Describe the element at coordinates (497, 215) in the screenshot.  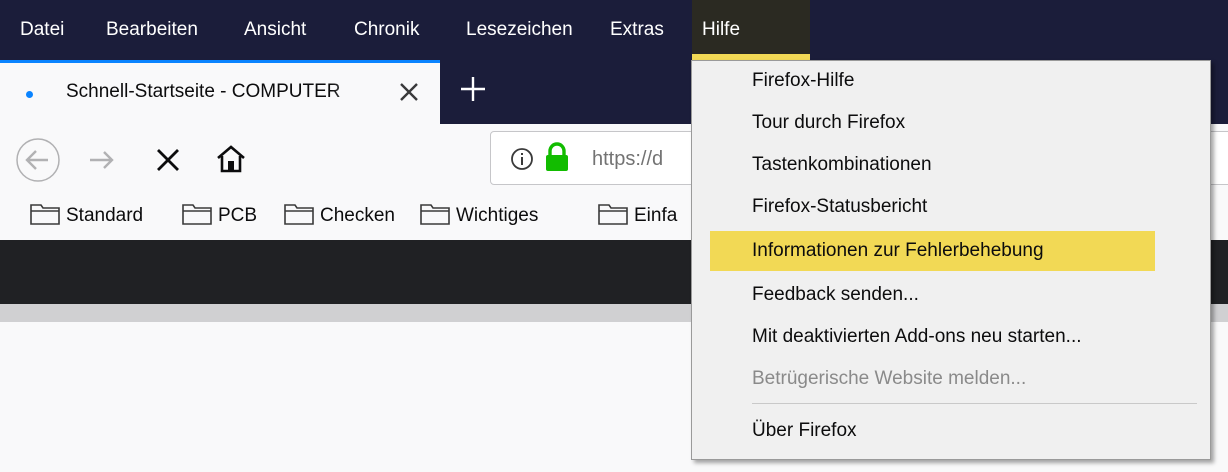
I see `bookmark-label: Wichtiges` at that location.